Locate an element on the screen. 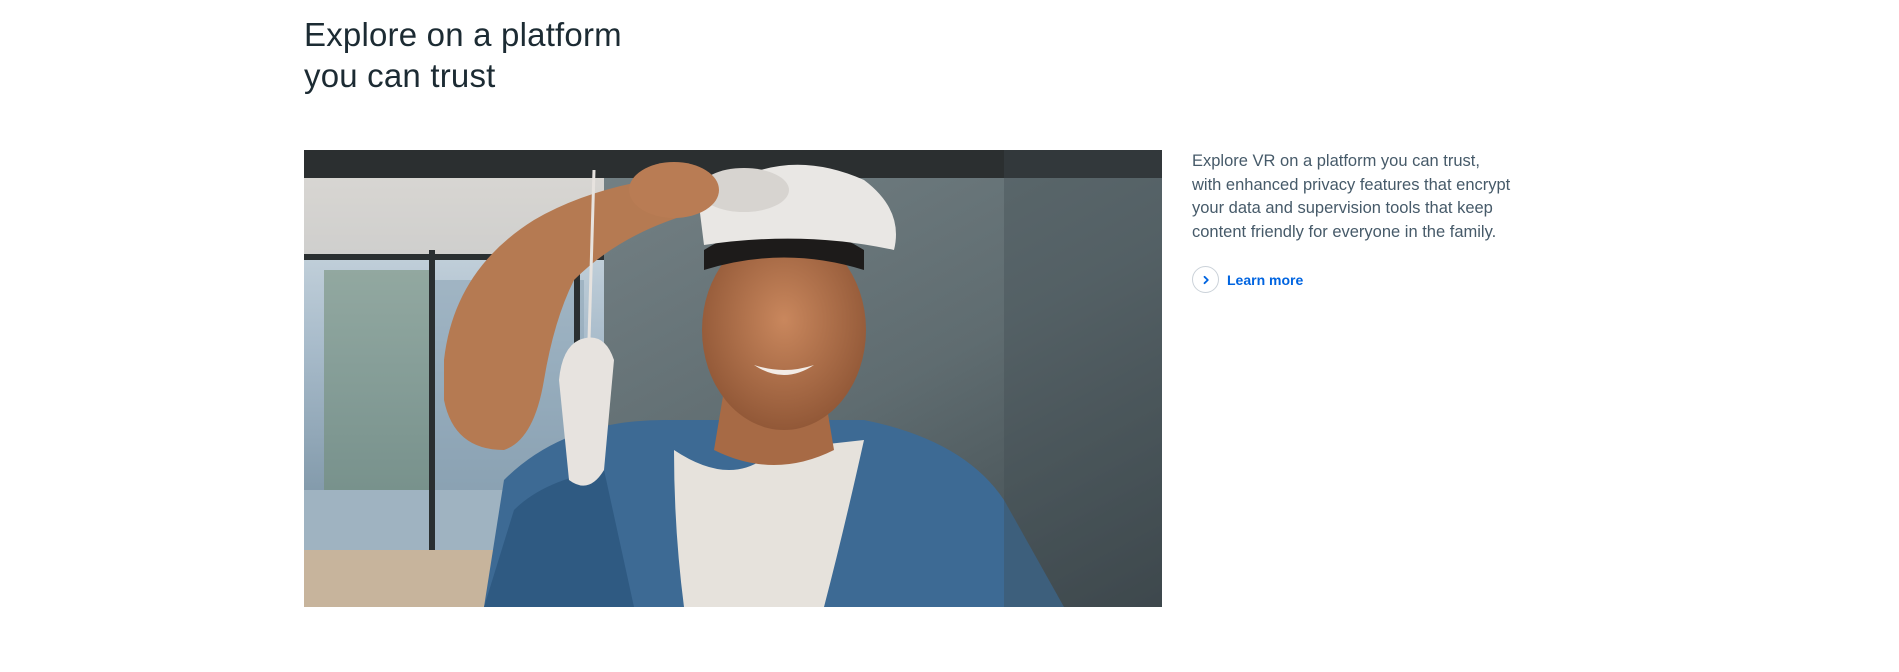 The image size is (1899, 672). section-heading-line-1: Explore on a platform is located at coordinates (463, 34).